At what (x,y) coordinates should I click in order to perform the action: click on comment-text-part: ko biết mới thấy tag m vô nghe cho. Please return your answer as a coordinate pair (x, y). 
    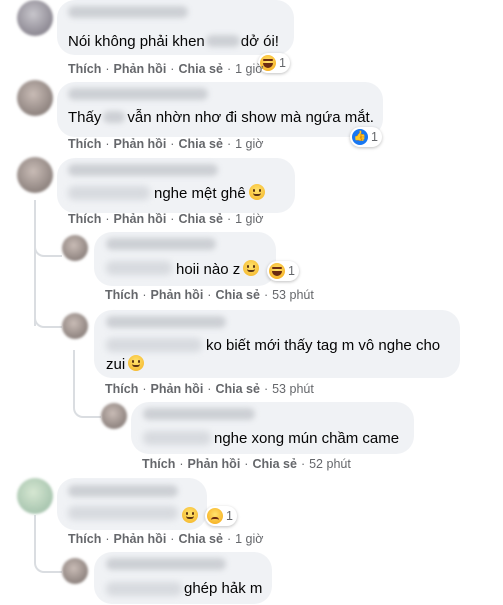
    Looking at the image, I should click on (323, 345).